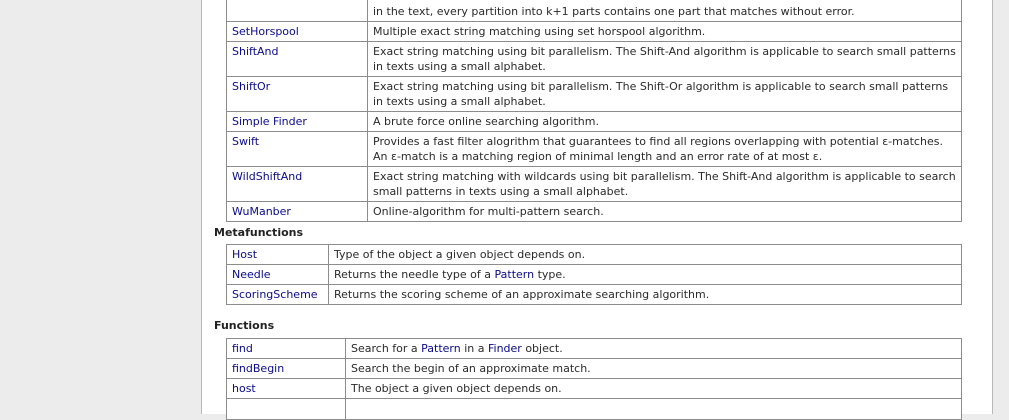 This screenshot has width=1009, height=420. Describe the element at coordinates (297, 94) in the screenshot. I see `spec-name-cell: ShiftOr` at that location.